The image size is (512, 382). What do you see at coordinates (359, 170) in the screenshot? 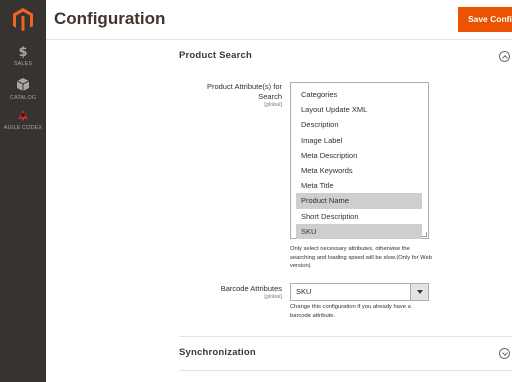
I see `multiselect-option: Meta Keywords` at bounding box center [359, 170].